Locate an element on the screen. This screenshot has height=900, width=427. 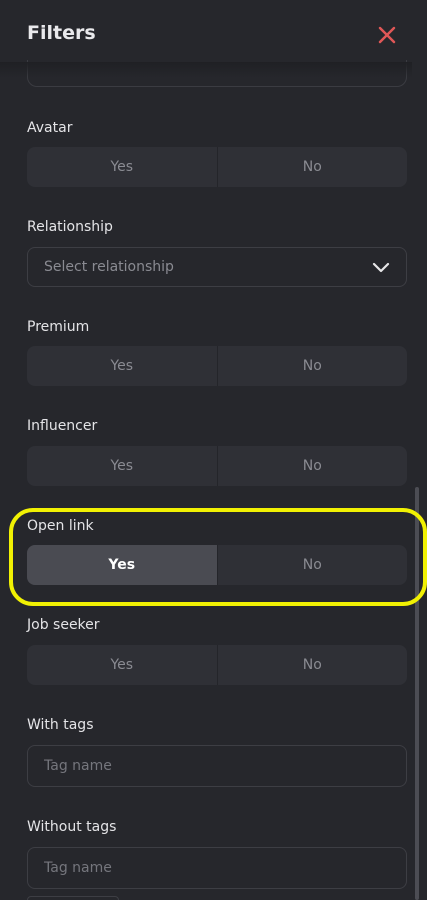
open-link-no-button: No is located at coordinates (313, 565).